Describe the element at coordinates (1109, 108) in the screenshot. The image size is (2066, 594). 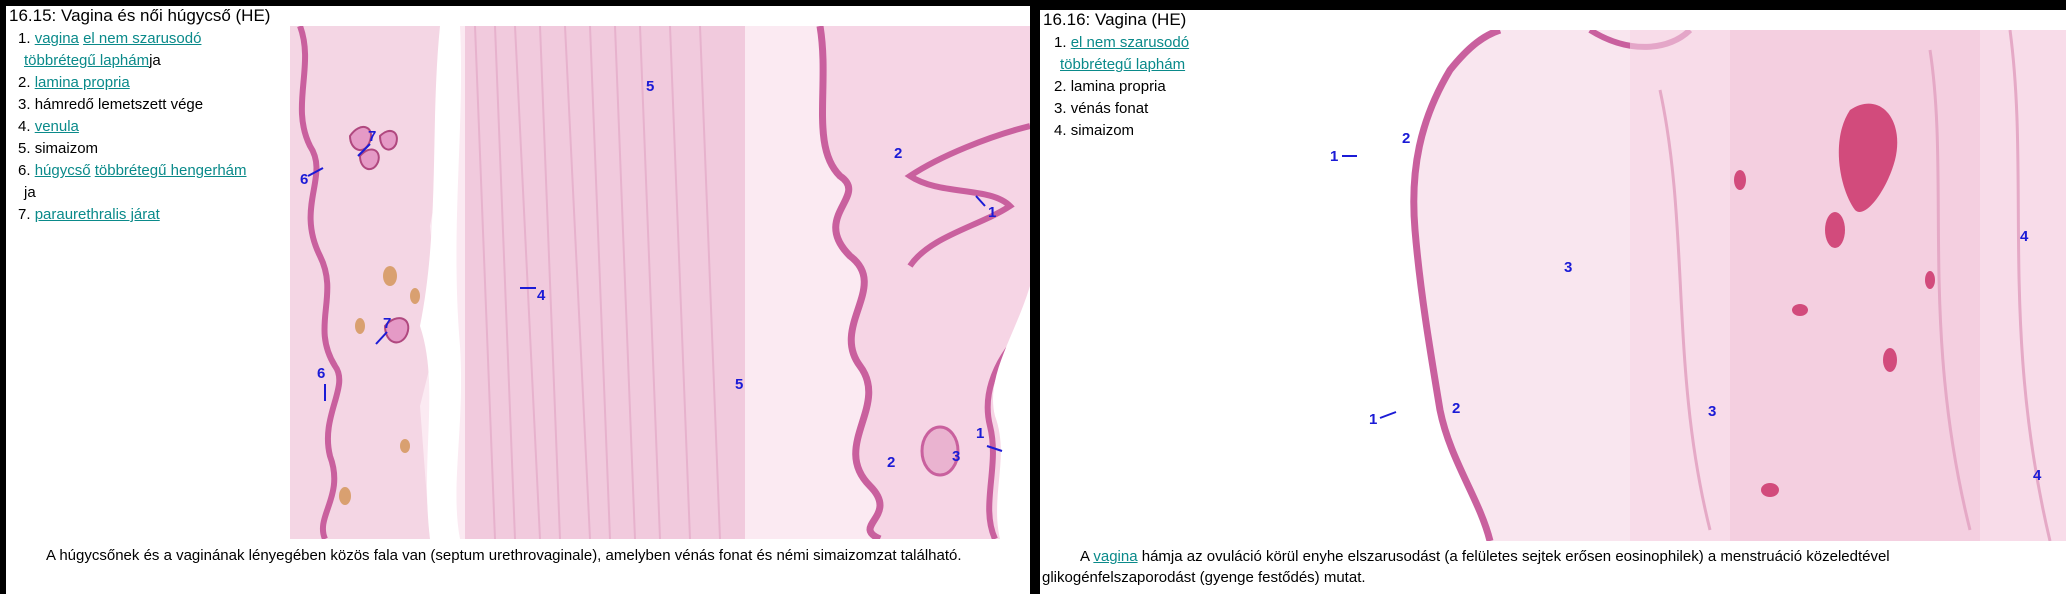
I see `legend-text: vénás fonat` at that location.